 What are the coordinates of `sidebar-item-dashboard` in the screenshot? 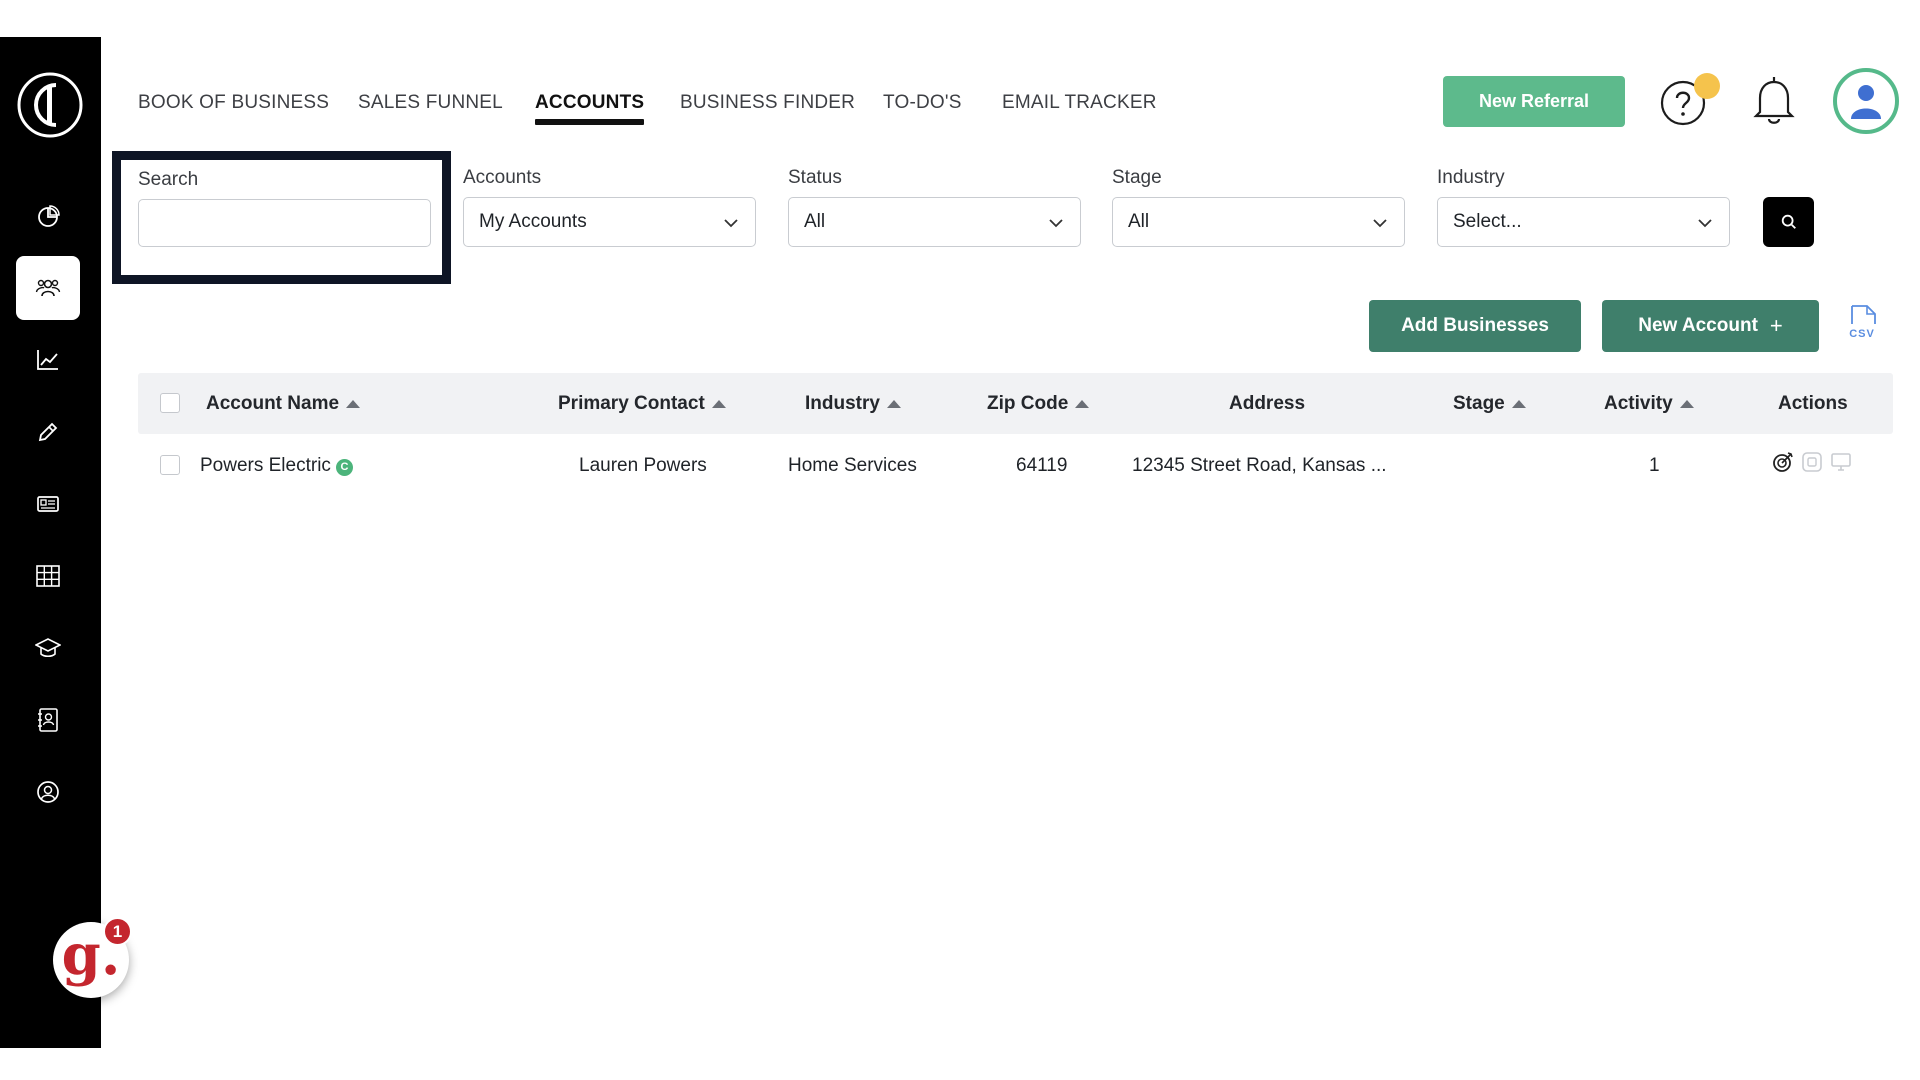 It's located at (48, 216).